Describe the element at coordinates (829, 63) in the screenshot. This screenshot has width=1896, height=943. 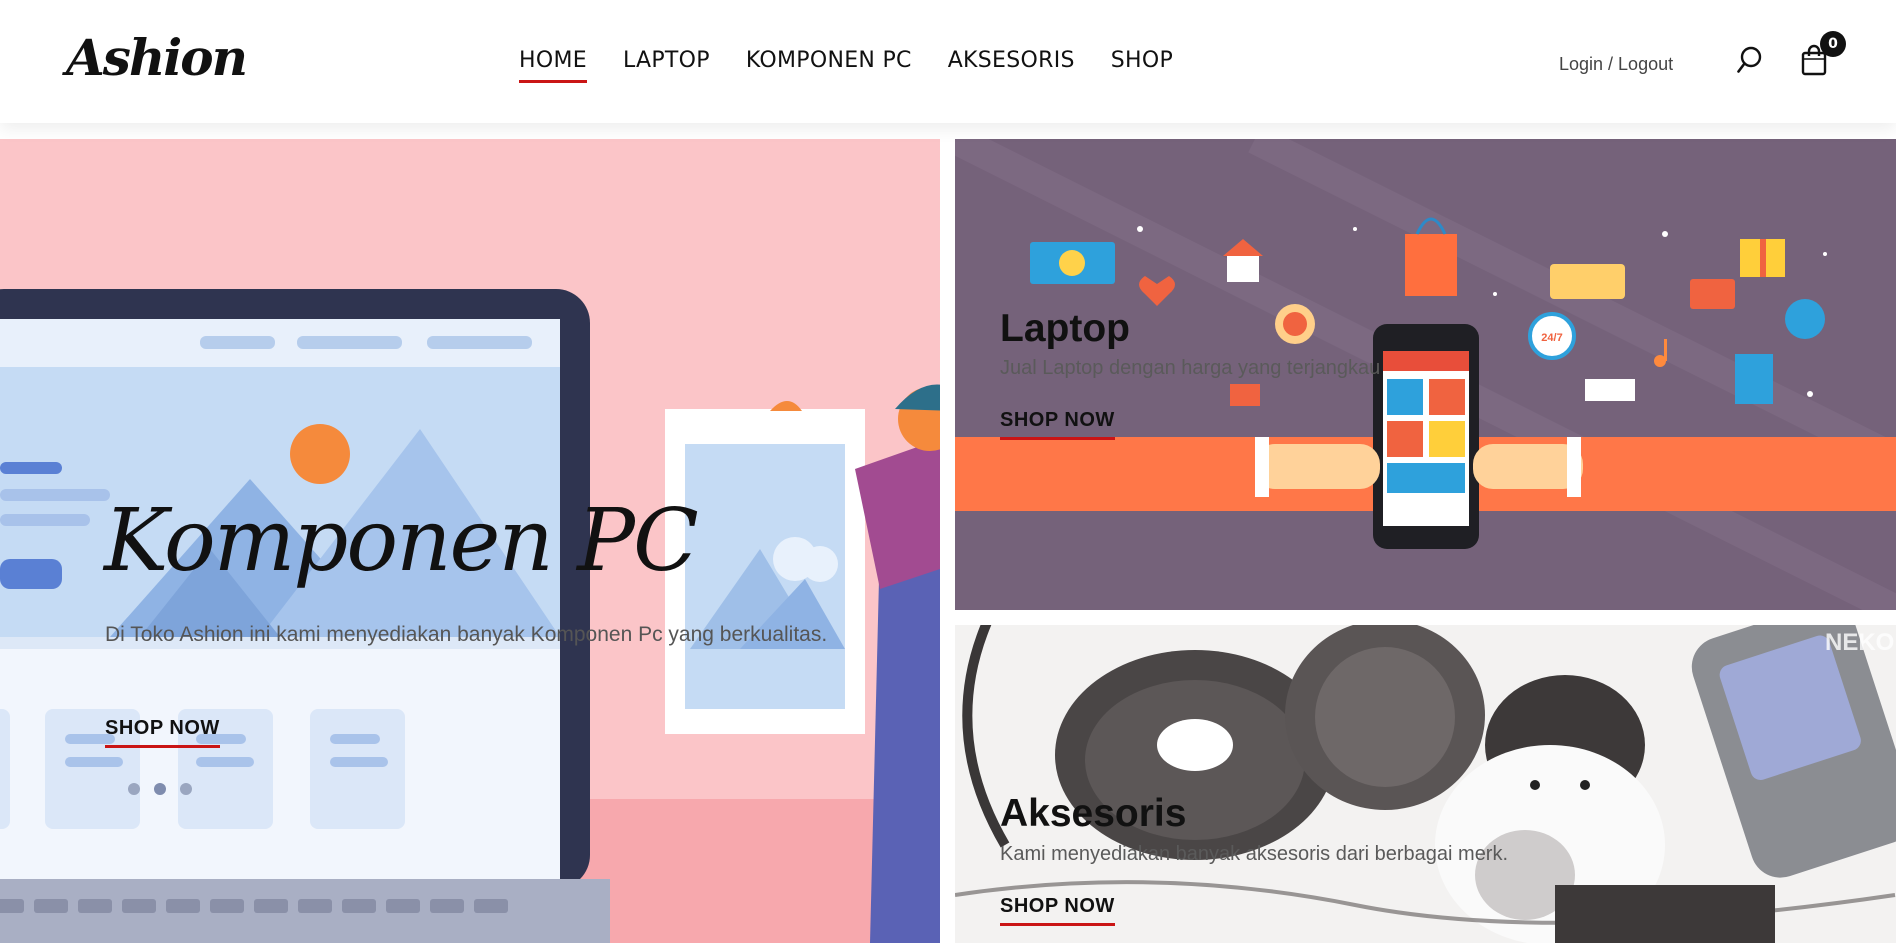
I see `nav-item-komponen-pc: KOMPONEN PC` at that location.